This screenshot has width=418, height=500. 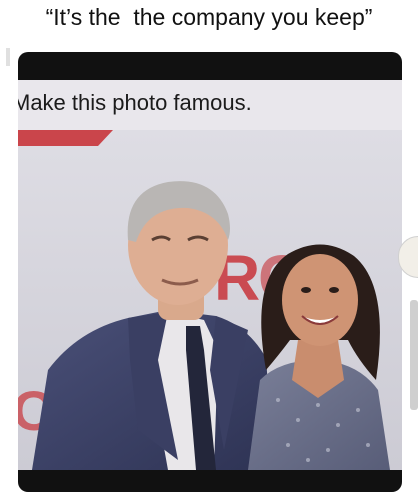 What do you see at coordinates (135, 102) in the screenshot?
I see `post-text: Make this photo famous.` at bounding box center [135, 102].